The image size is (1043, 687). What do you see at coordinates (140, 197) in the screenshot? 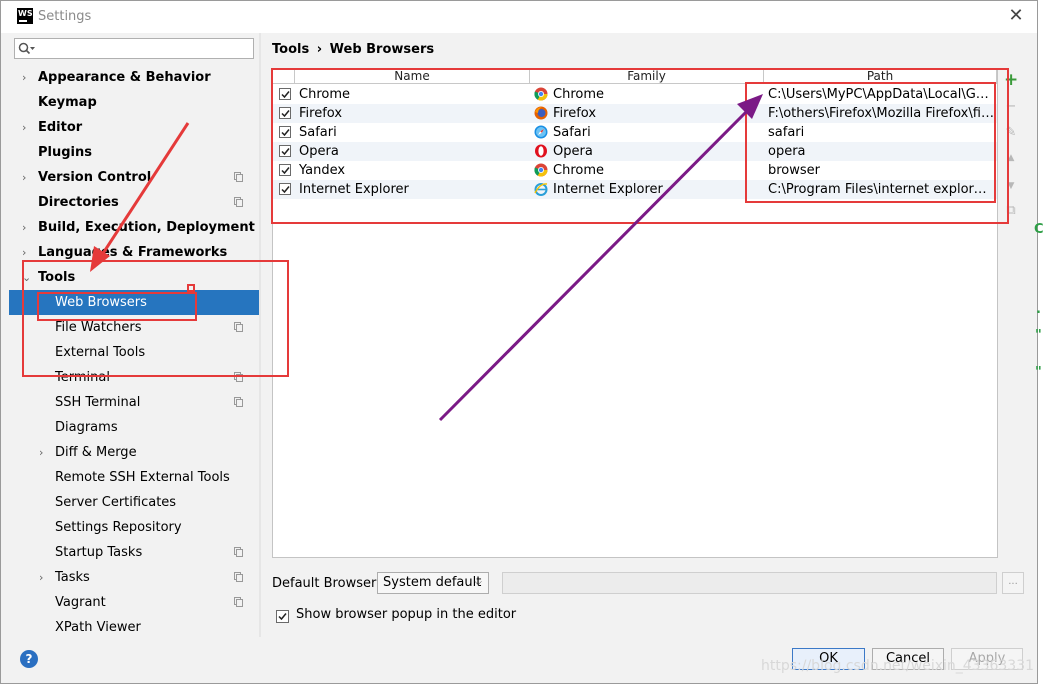
I see `red-arrow` at bounding box center [140, 197].